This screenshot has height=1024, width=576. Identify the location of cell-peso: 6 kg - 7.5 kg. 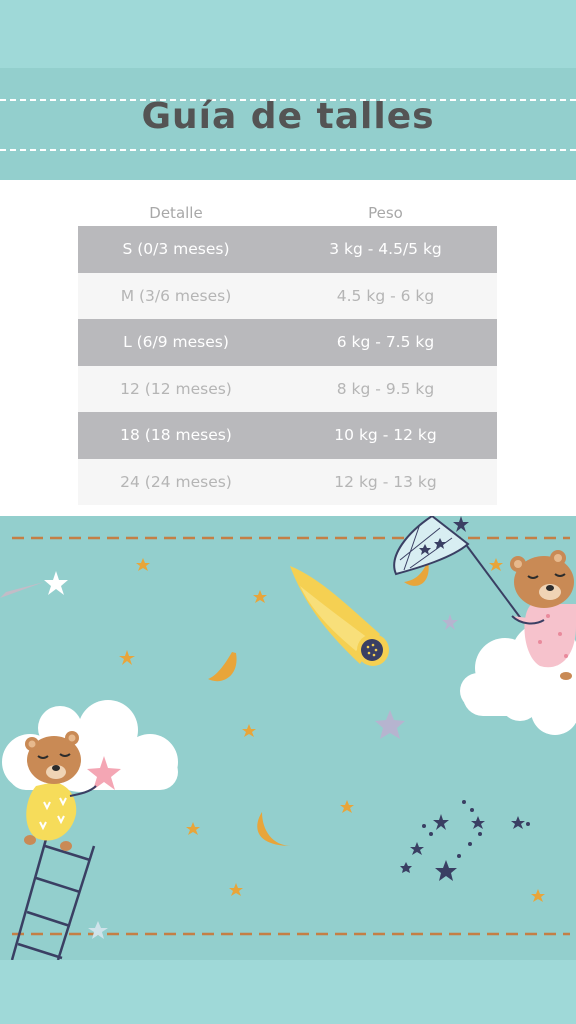
(385, 342).